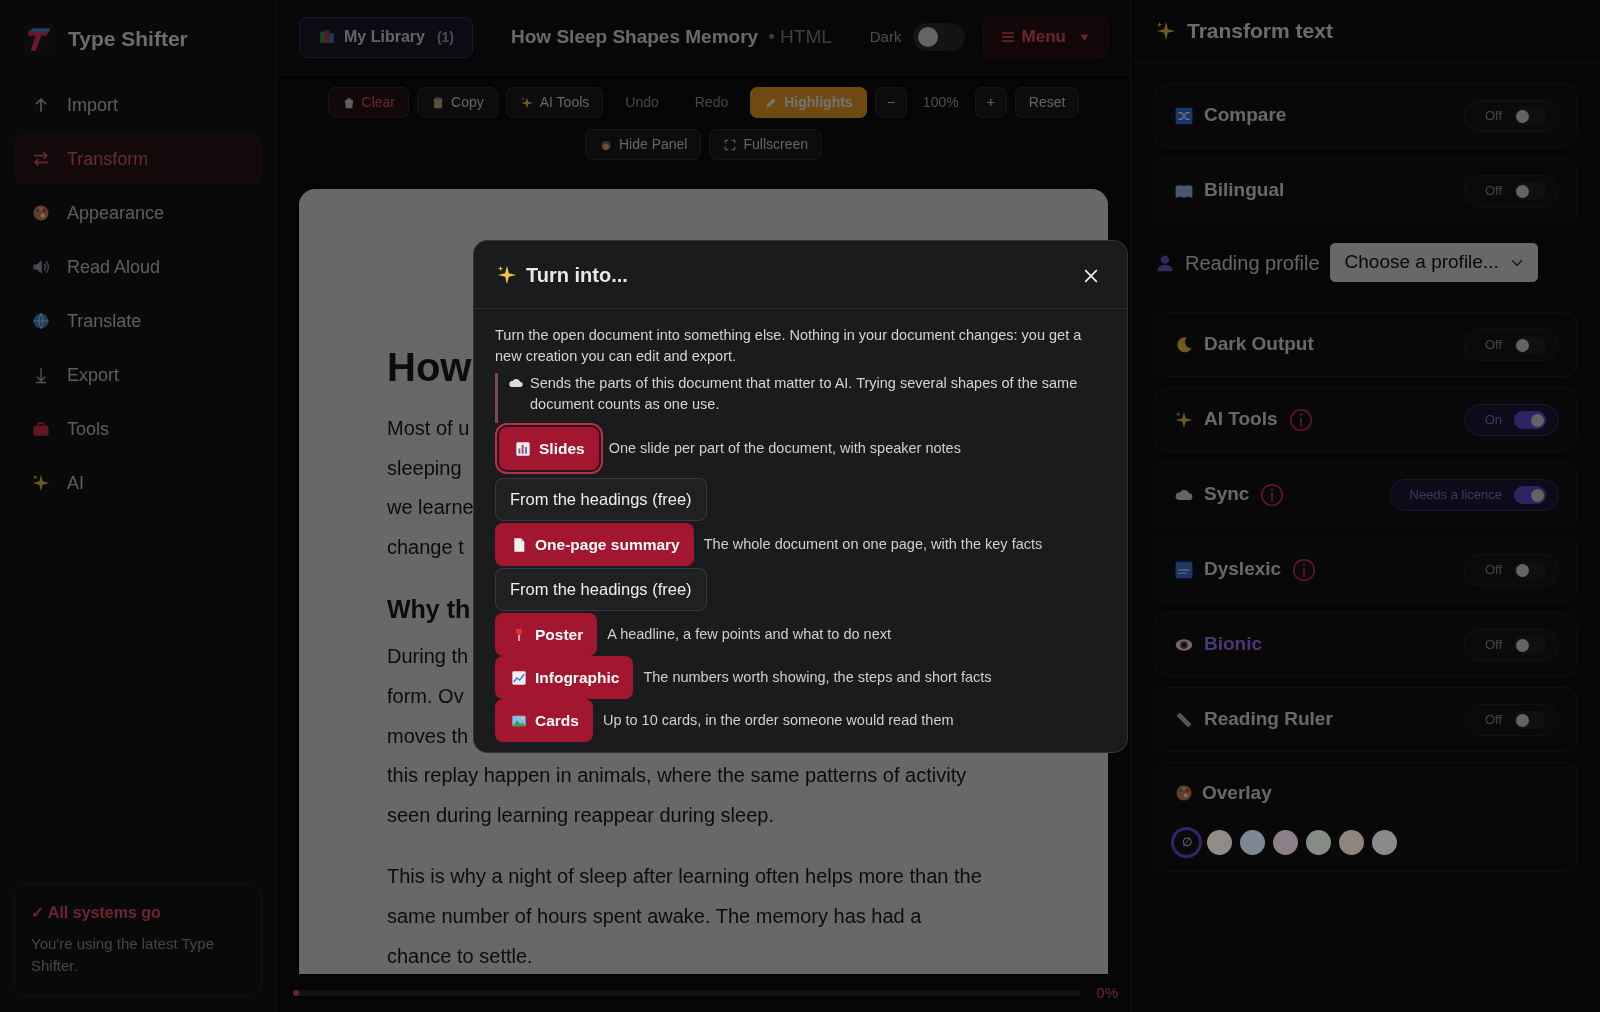 The width and height of the screenshot is (1600, 1012). Describe the element at coordinates (1260, 31) in the screenshot. I see `panel-title: Transform text` at that location.